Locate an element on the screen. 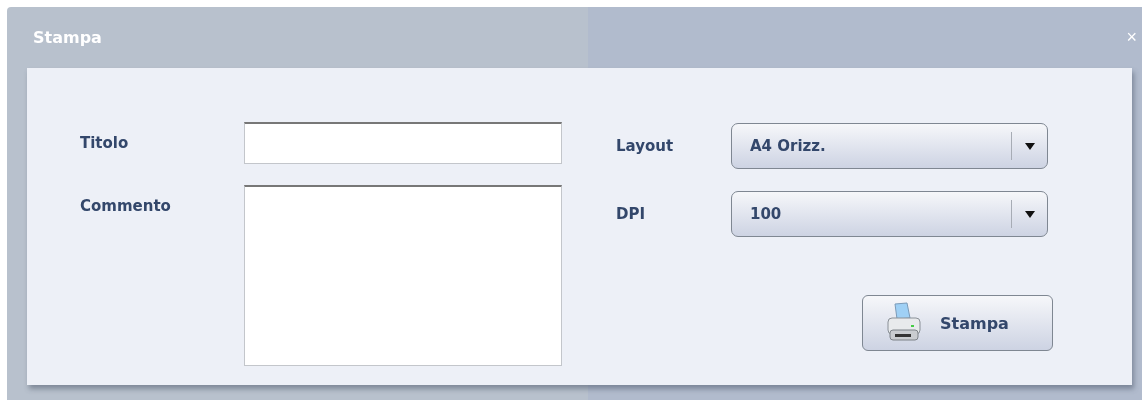  title-field is located at coordinates (403, 143).